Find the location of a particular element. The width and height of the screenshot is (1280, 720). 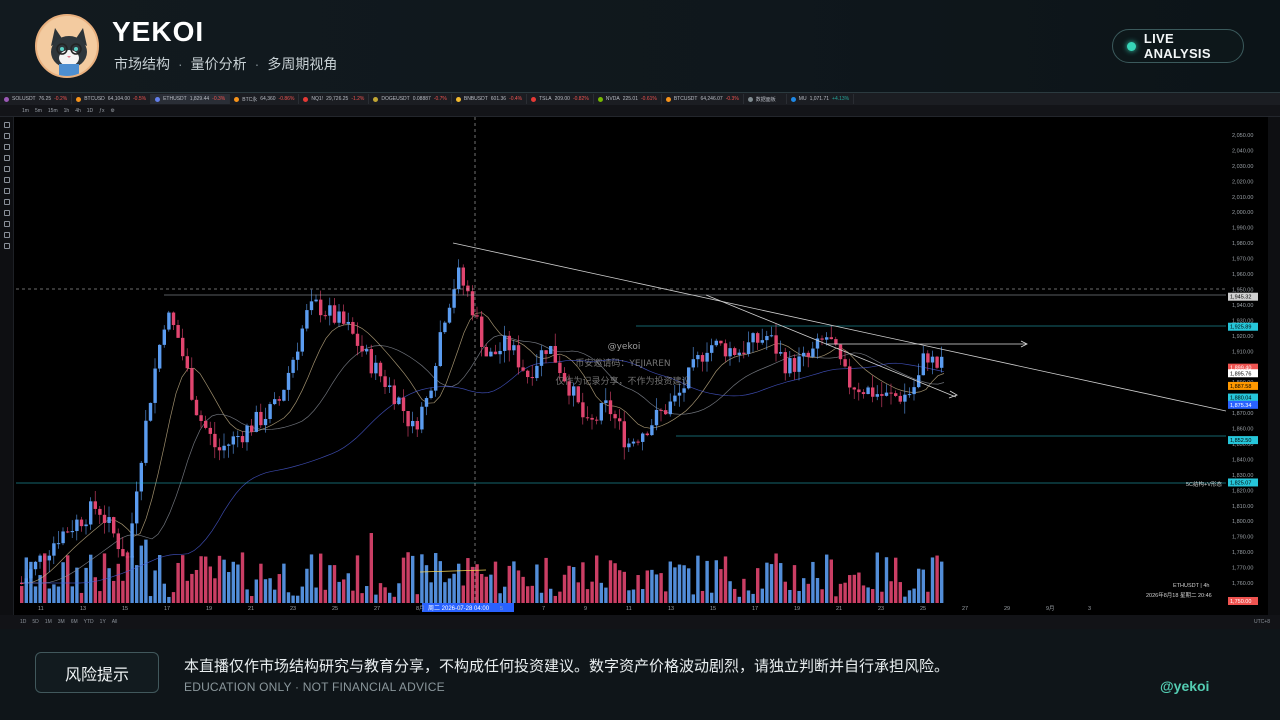

symbol-tab: BTC永 64,360 -0.86% is located at coordinates (265, 99).